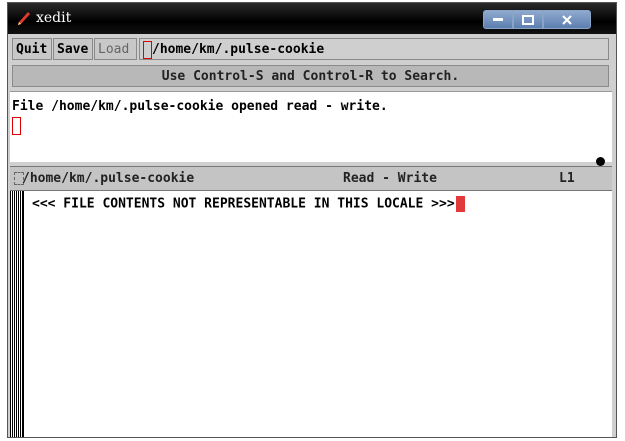  I want to click on status-line: L1, so click(567, 178).